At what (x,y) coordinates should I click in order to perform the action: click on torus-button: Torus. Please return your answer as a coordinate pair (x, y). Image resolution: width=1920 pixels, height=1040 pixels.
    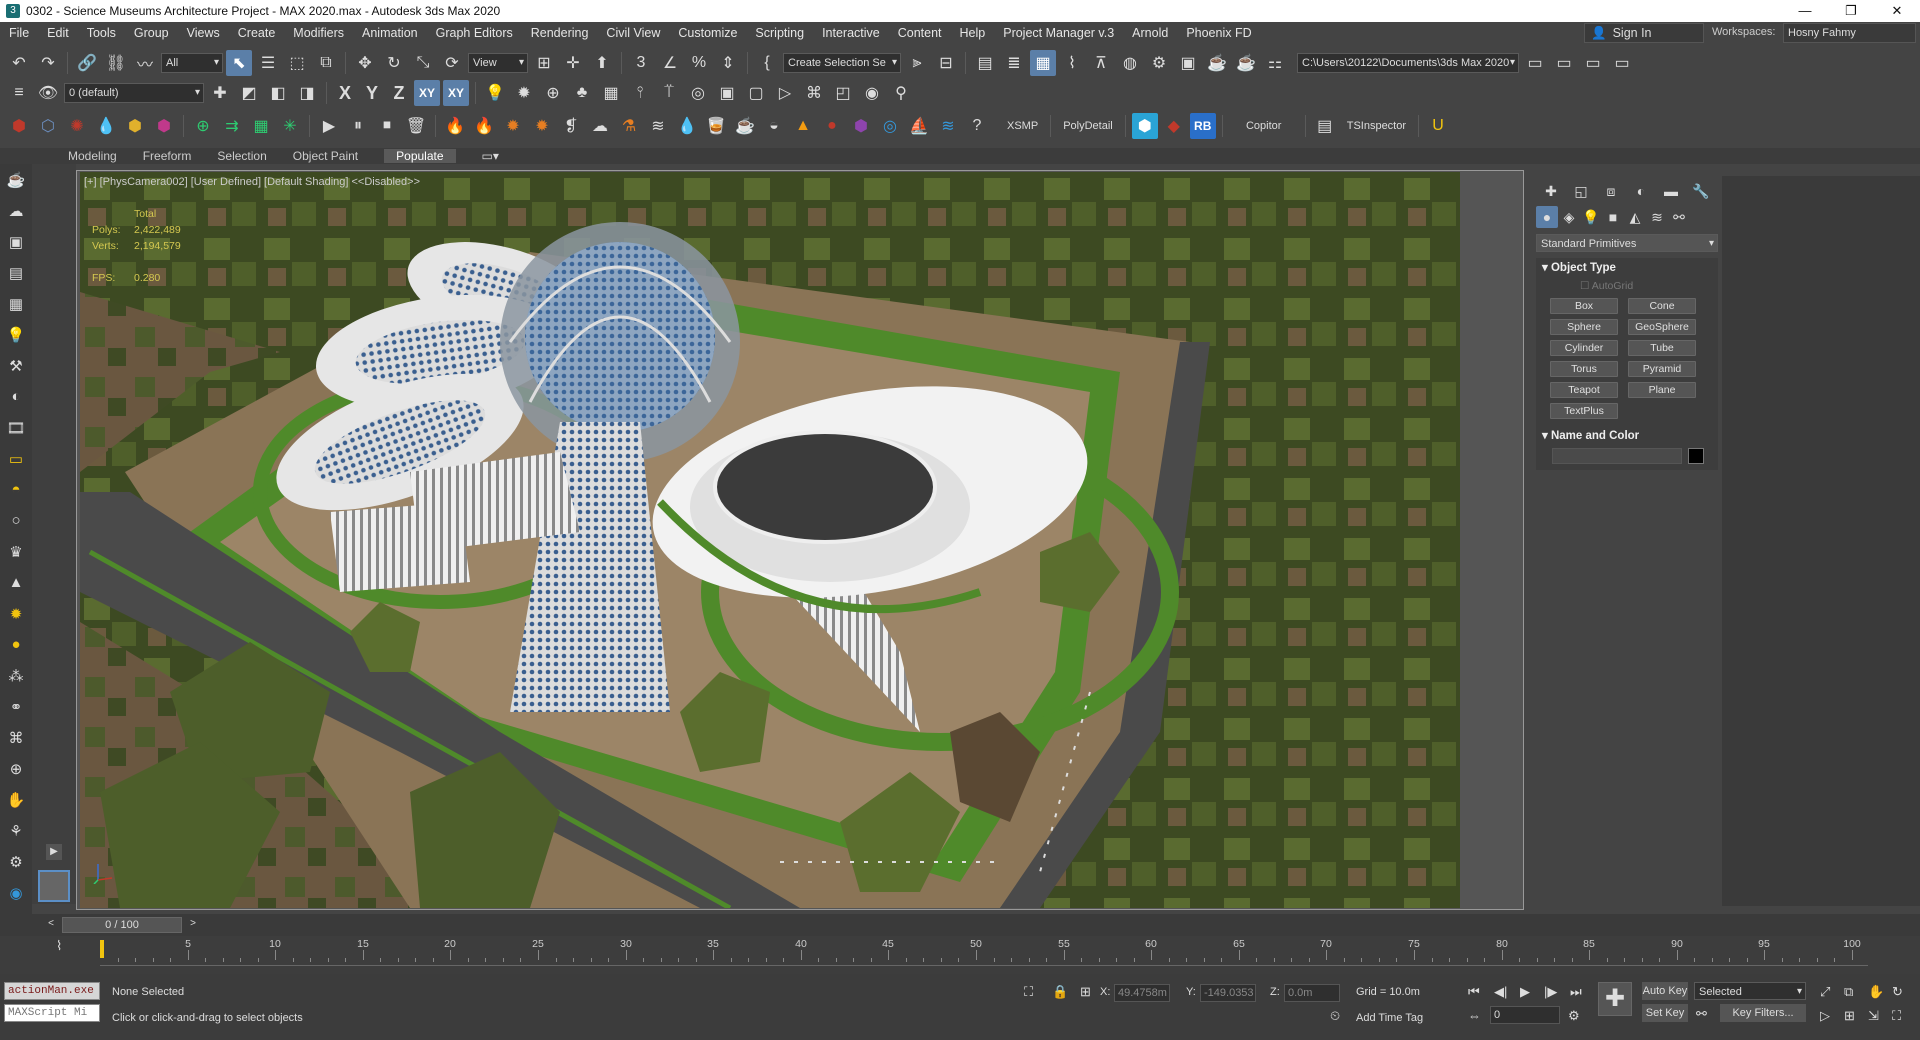
    Looking at the image, I should click on (1584, 369).